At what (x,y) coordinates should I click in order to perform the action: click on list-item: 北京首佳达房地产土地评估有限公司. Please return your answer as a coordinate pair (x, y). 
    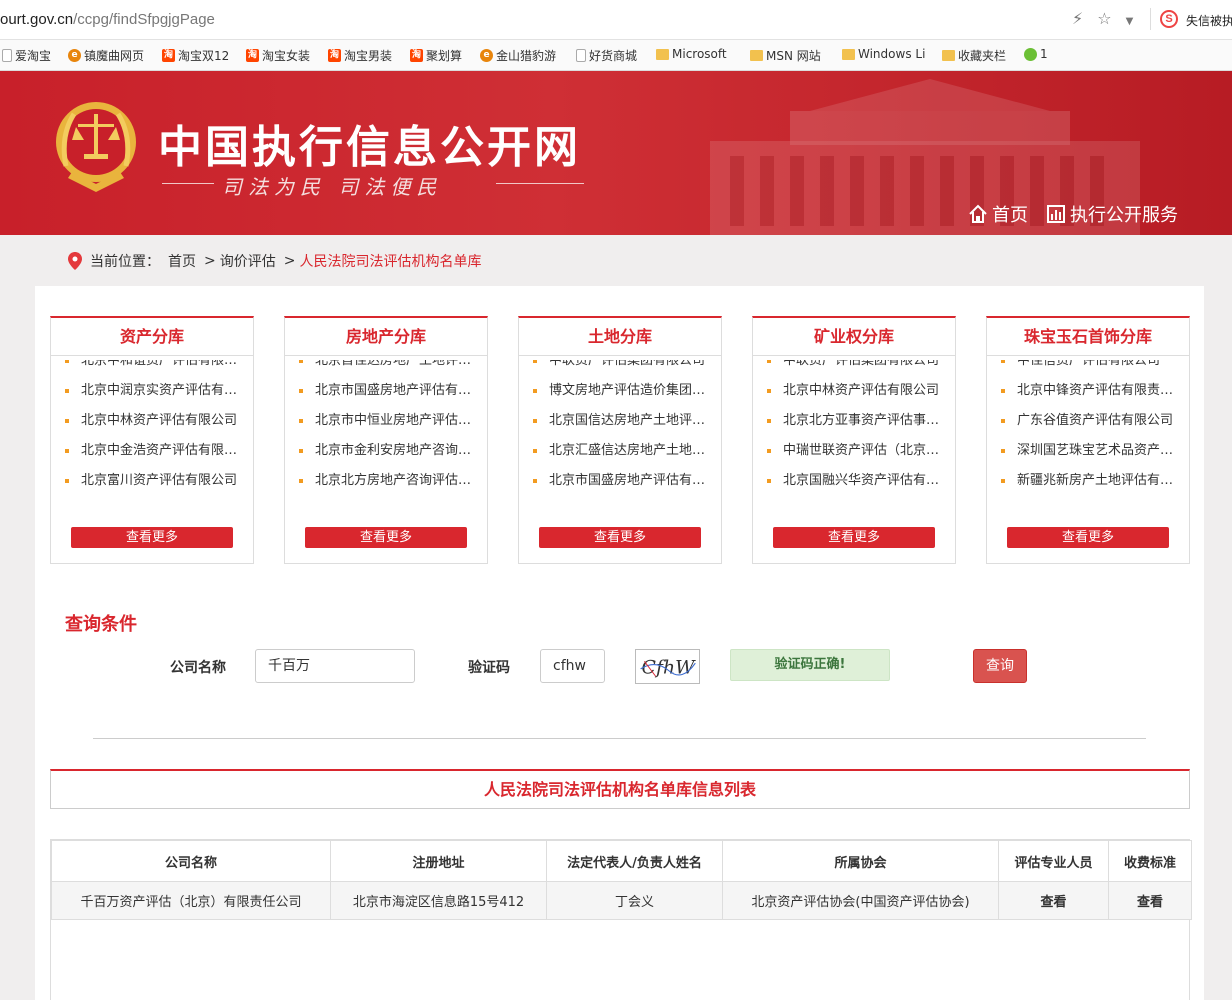
    Looking at the image, I should click on (386, 368).